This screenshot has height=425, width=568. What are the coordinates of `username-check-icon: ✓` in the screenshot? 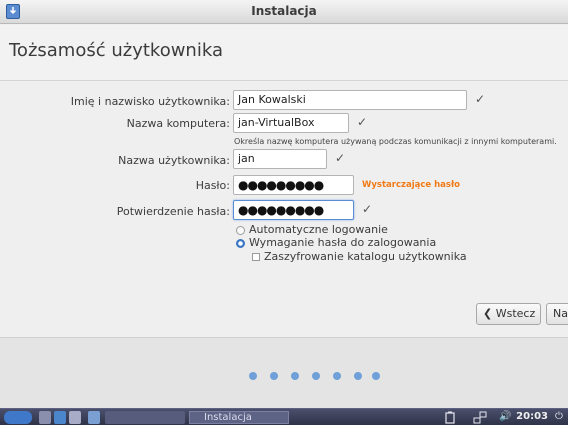 It's located at (340, 158).